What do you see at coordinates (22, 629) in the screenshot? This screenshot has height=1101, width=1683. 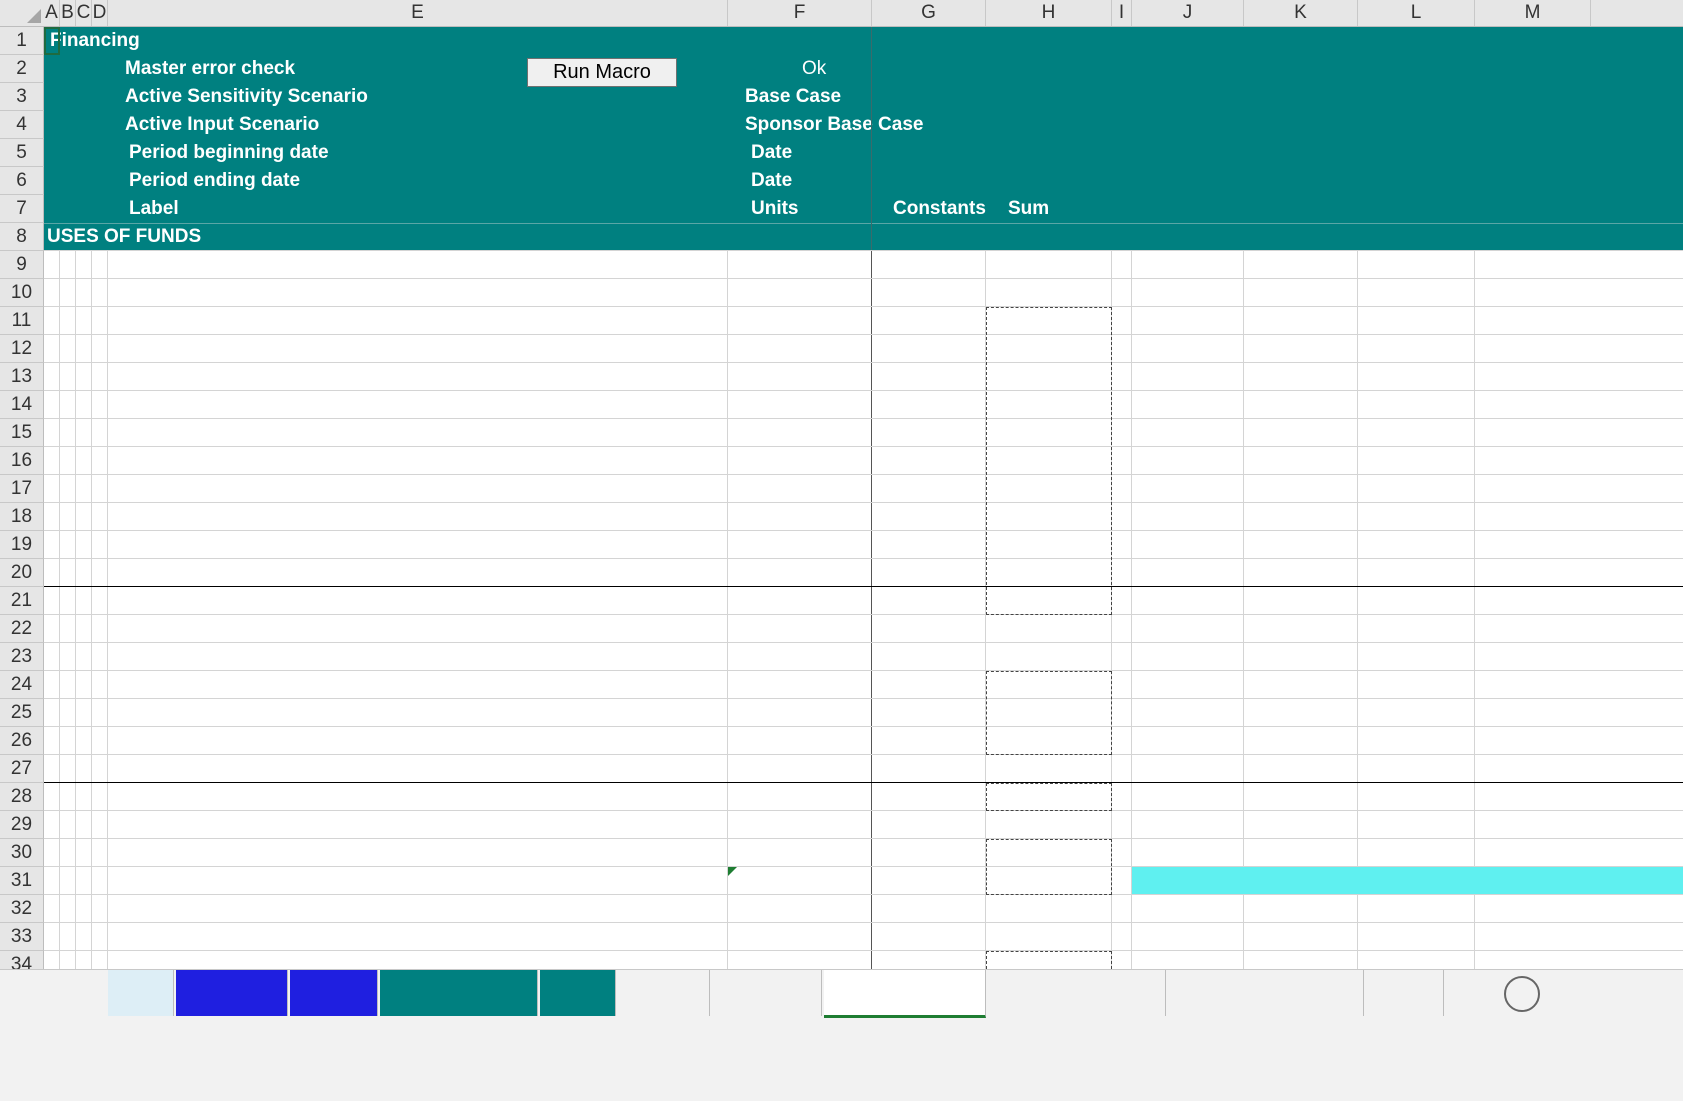 I see `row-header: 22` at bounding box center [22, 629].